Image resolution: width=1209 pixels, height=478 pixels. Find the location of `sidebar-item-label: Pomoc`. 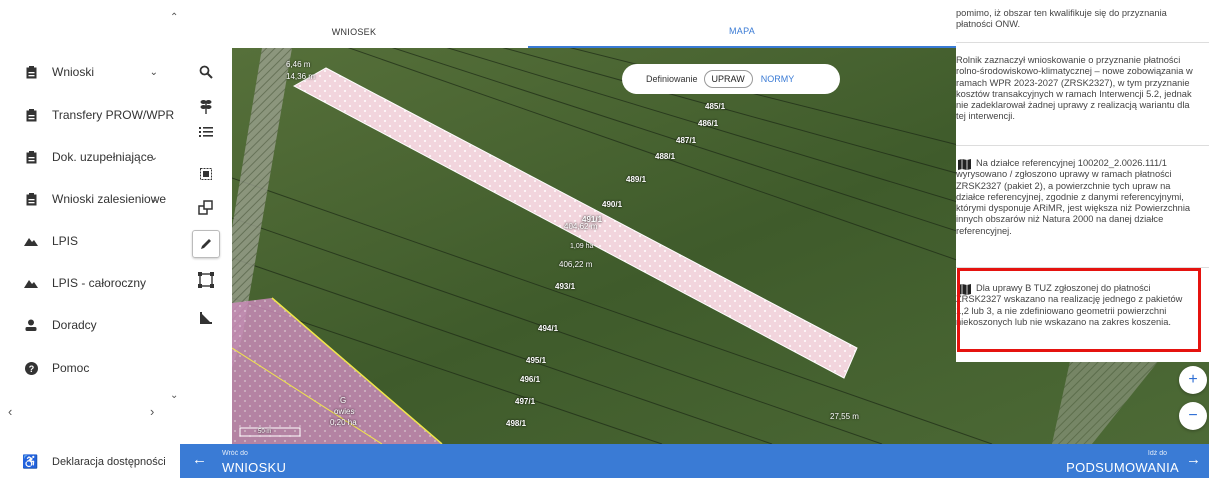

sidebar-item-label: Pomoc is located at coordinates (71, 368).